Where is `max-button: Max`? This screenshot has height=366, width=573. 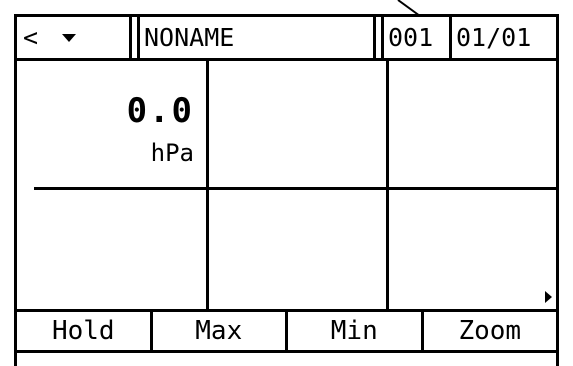
max-button: Max is located at coordinates (220, 331).